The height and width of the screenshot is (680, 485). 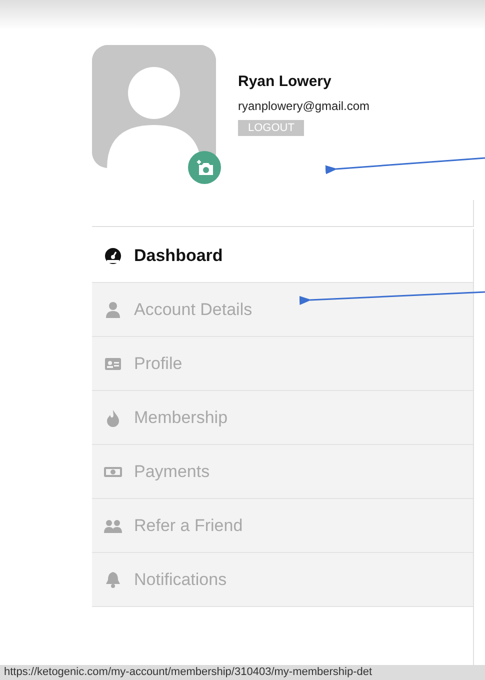 What do you see at coordinates (282, 364) in the screenshot?
I see `menu-item: Profile` at bounding box center [282, 364].